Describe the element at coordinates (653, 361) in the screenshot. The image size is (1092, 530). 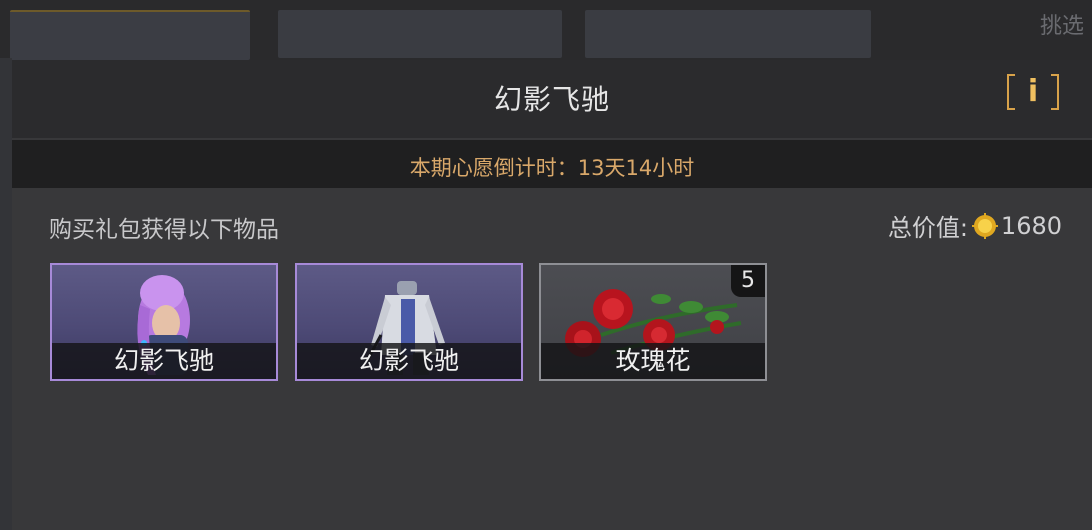
I see `item-name: 玫瑰花` at that location.